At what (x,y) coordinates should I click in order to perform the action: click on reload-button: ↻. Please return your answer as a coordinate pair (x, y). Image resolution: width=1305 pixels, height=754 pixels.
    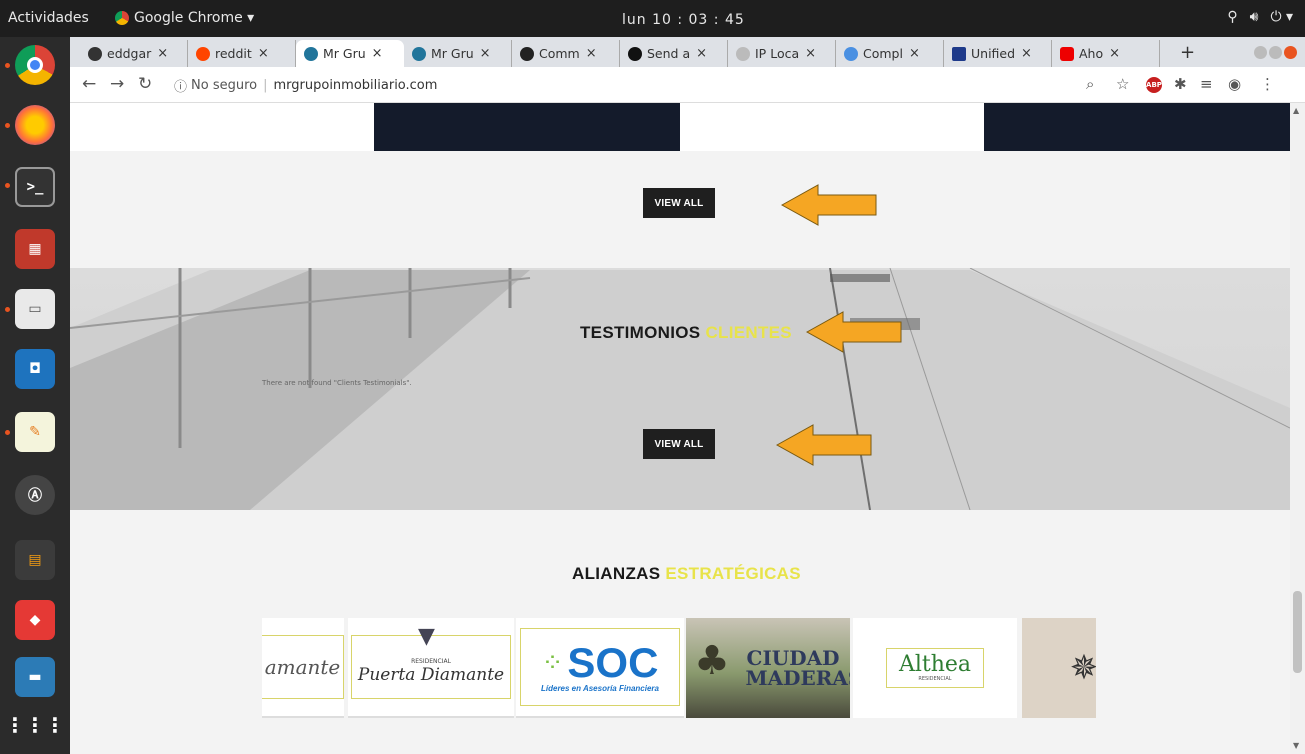
    Looking at the image, I should click on (145, 84).